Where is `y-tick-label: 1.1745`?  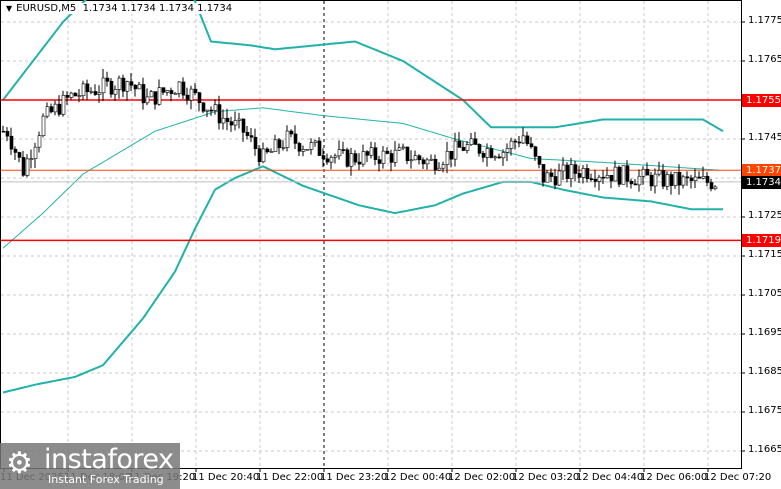 y-tick-label: 1.1745 is located at coordinates (764, 137).